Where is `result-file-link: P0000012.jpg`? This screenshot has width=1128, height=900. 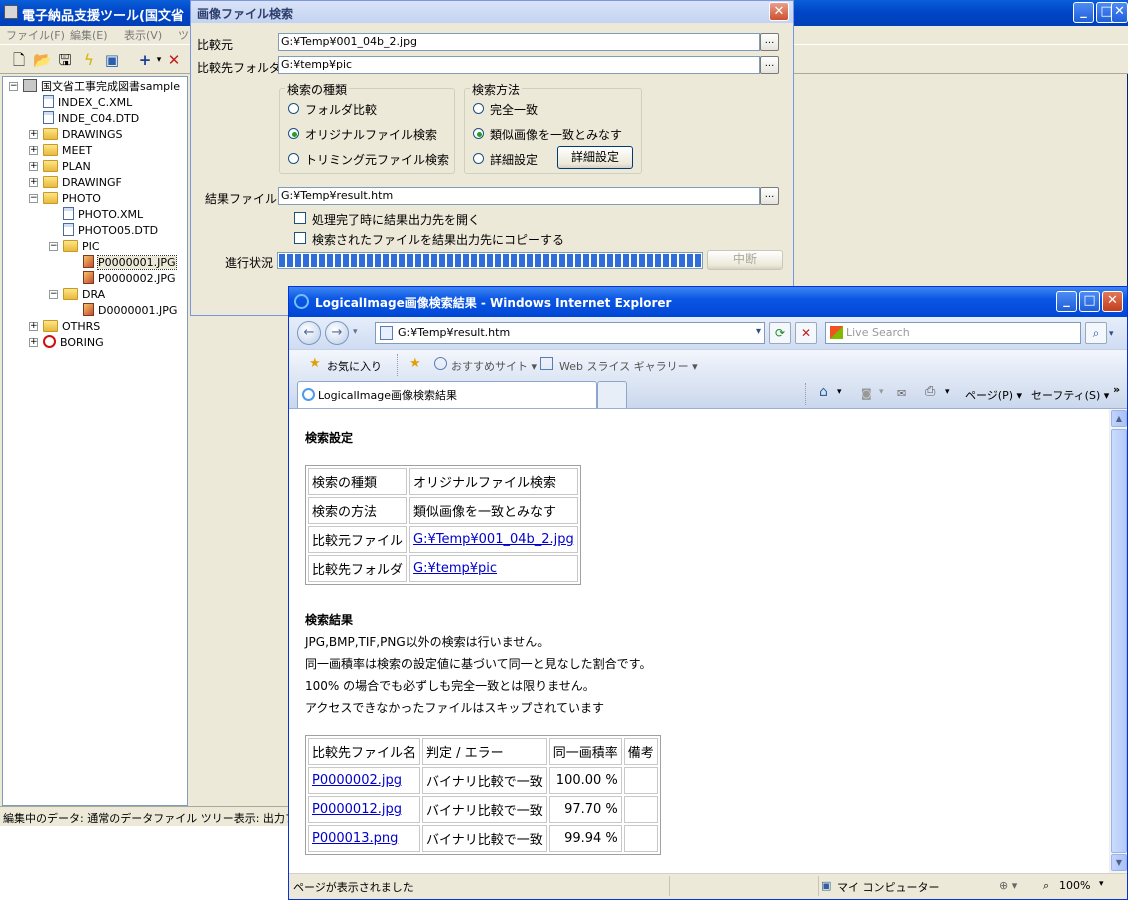
result-file-link: P0000012.jpg is located at coordinates (357, 809).